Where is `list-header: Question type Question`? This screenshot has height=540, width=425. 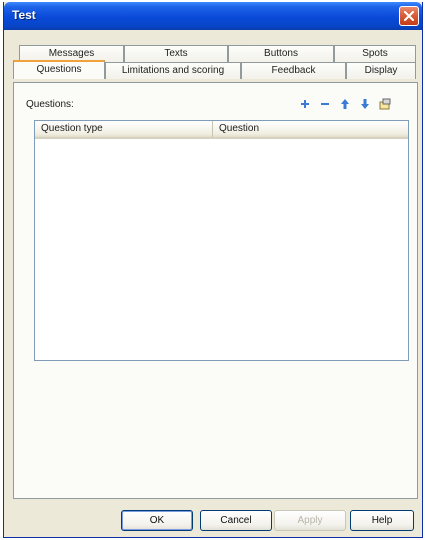
list-header: Question type Question is located at coordinates (221, 130).